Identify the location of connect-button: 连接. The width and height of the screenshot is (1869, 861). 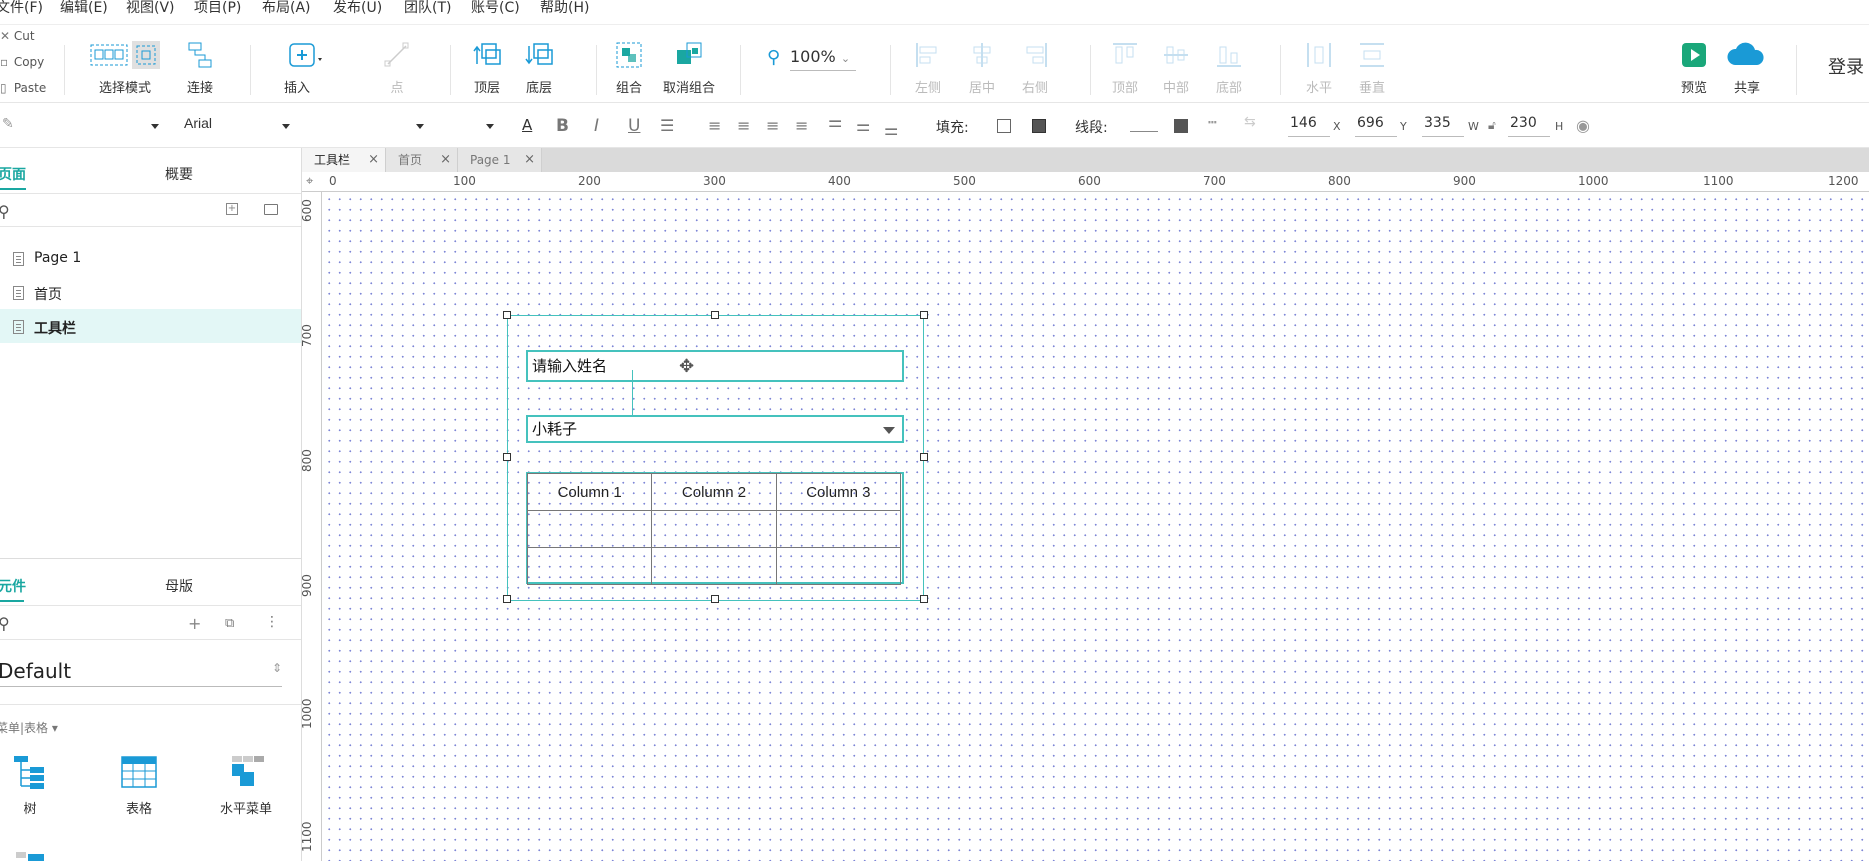
(200, 67).